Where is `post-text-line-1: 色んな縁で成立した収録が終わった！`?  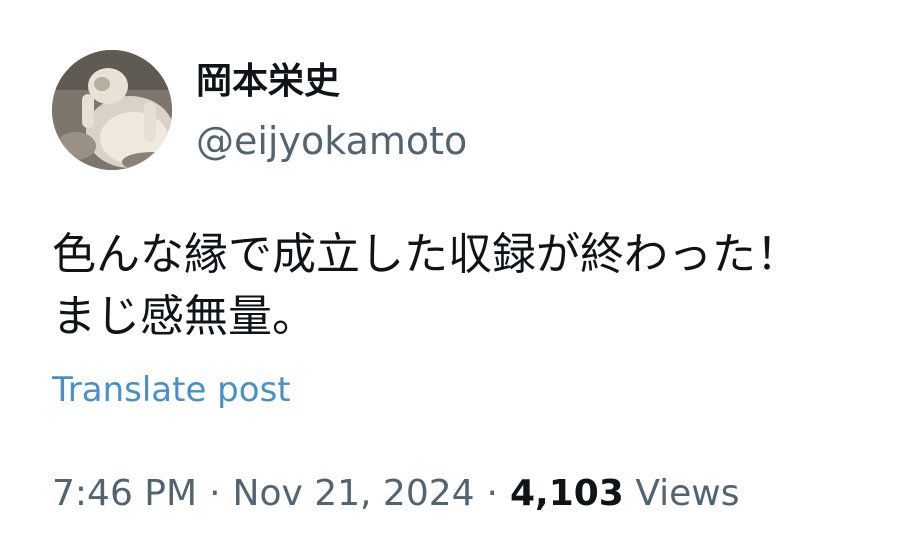 post-text-line-1: 色んな縁で成立した収録が終わった！ is located at coordinates (426, 254).